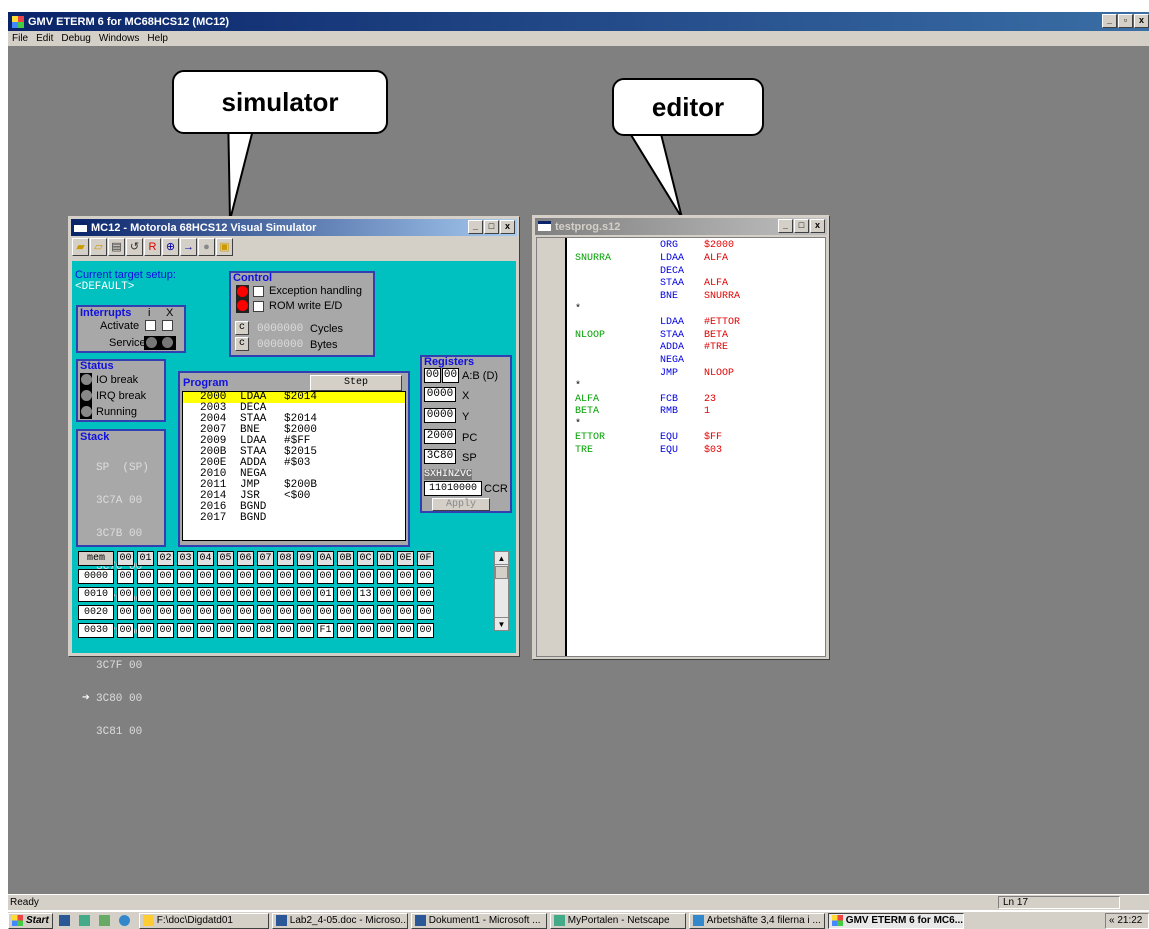 This screenshot has height=929, width=1149. What do you see at coordinates (98, 247) in the screenshot?
I see `load-icon: ▱` at bounding box center [98, 247].